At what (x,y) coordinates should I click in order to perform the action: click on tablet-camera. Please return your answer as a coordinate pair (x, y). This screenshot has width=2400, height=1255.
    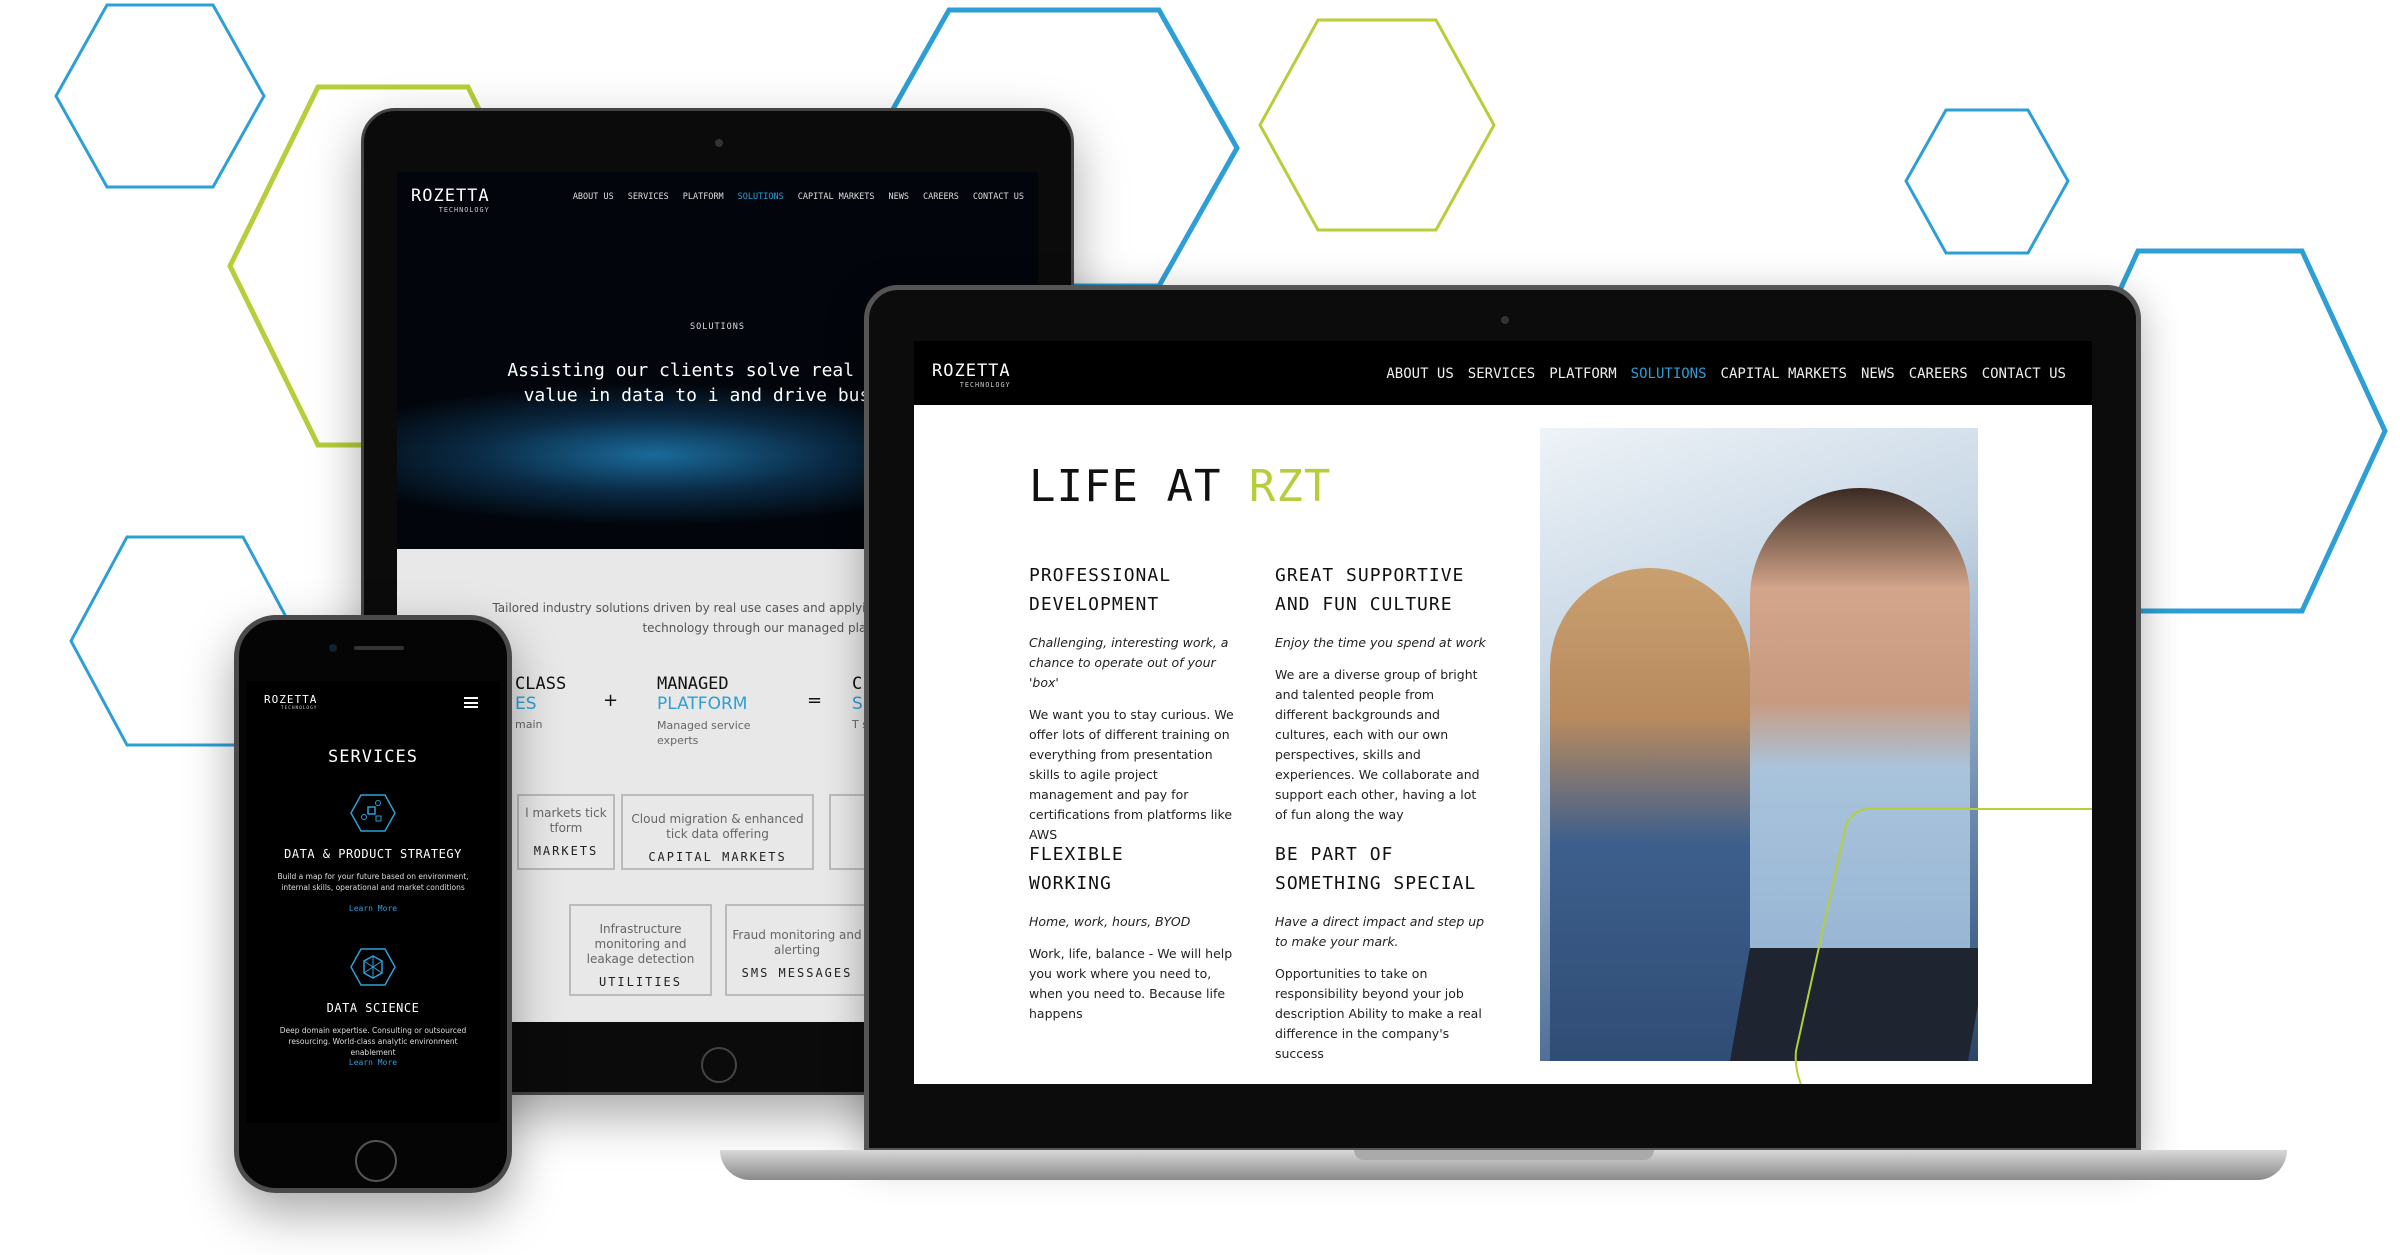
    Looking at the image, I should click on (719, 143).